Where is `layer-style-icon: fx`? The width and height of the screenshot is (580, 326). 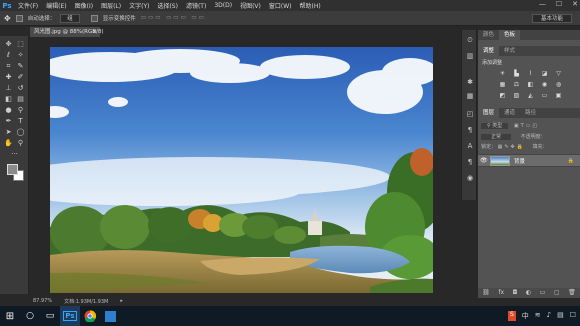
layer-style-icon: fx is located at coordinates (501, 293).